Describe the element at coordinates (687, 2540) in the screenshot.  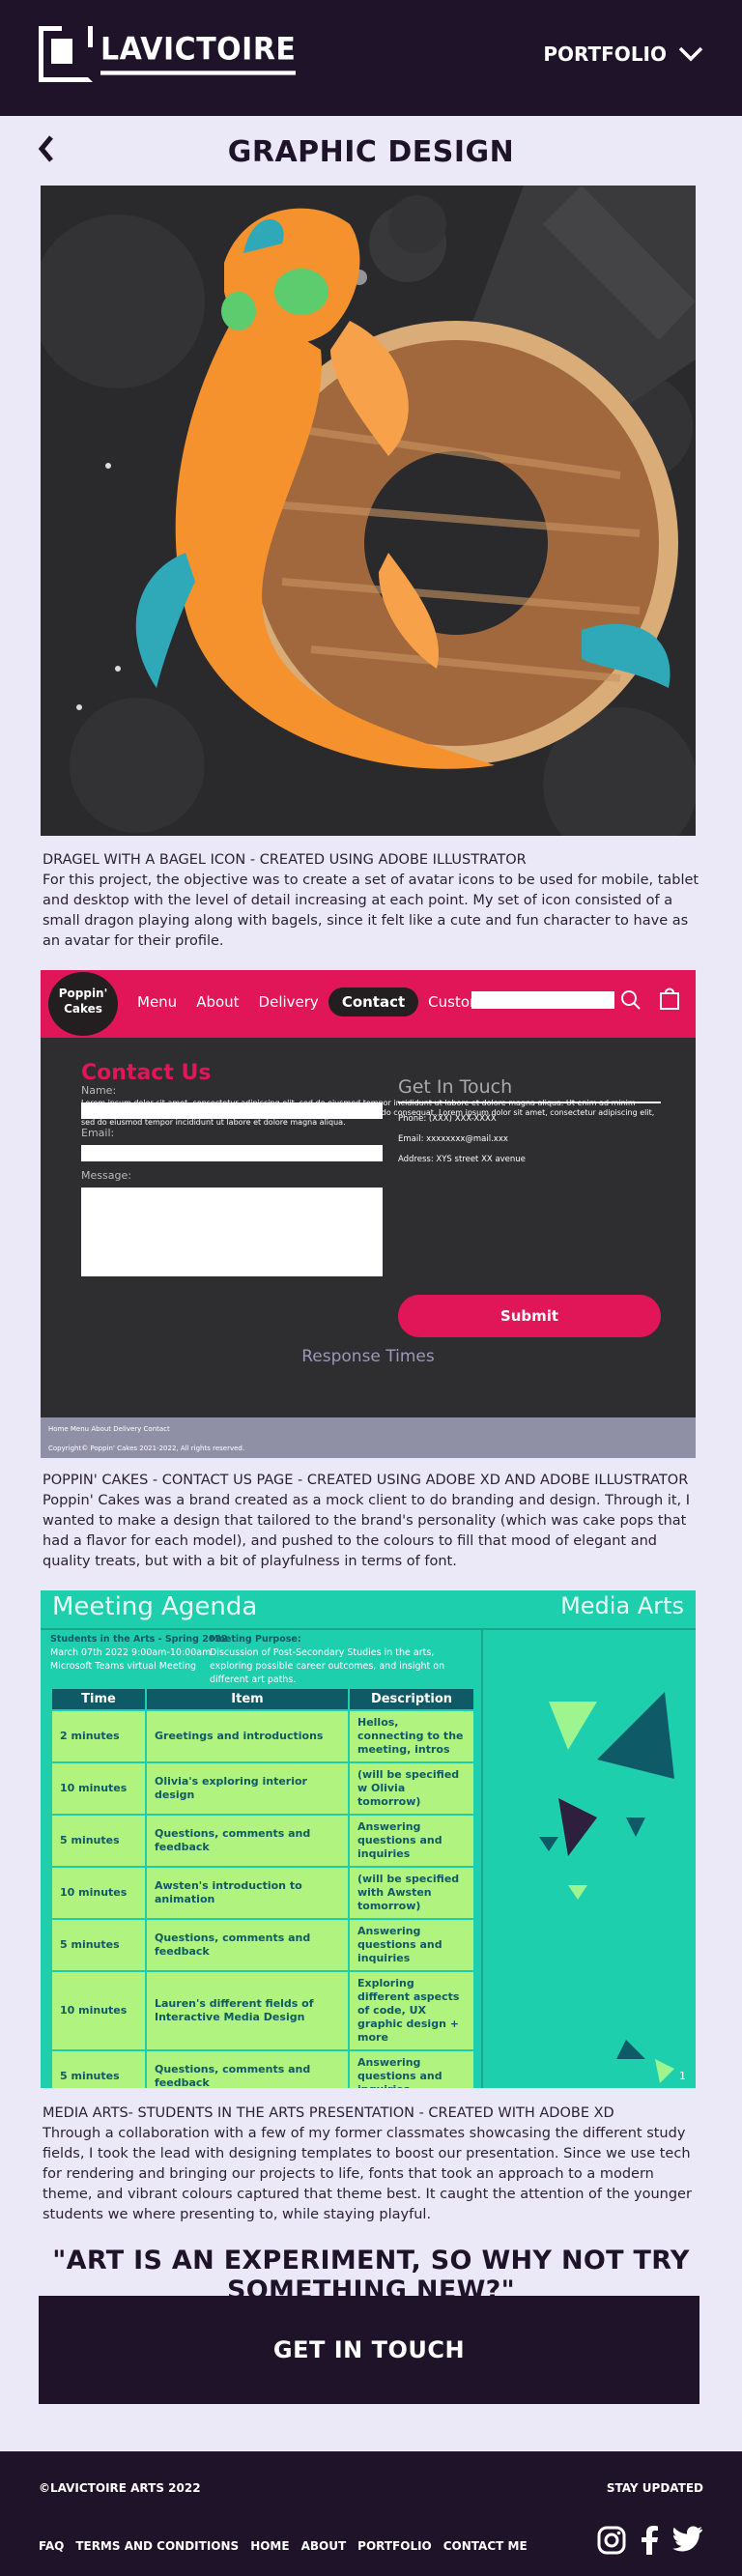
I see `twitter-icon` at that location.